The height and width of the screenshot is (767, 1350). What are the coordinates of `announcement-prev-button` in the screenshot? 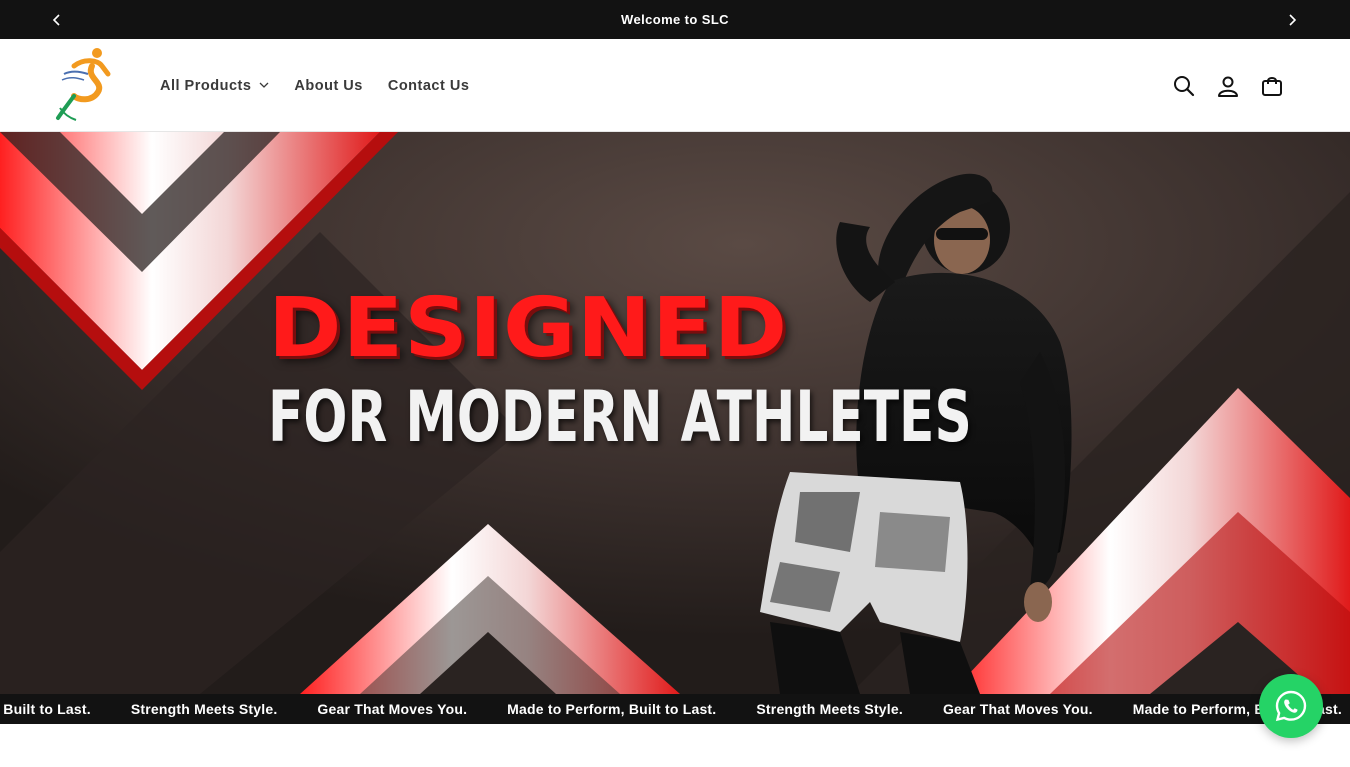 It's located at (57, 19).